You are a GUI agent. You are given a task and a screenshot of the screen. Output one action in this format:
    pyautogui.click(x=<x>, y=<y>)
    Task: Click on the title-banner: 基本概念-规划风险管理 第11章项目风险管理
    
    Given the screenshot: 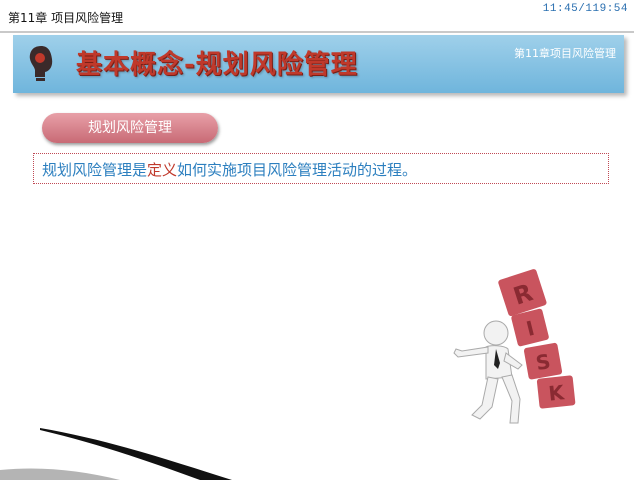 What is the action you would take?
    pyautogui.click(x=318, y=64)
    